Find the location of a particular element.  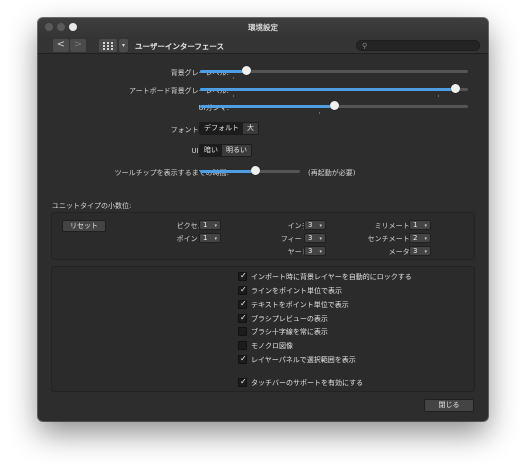

checkbox-label: インポート時に背景レイヤーを自動的にロックする is located at coordinates (331, 276).